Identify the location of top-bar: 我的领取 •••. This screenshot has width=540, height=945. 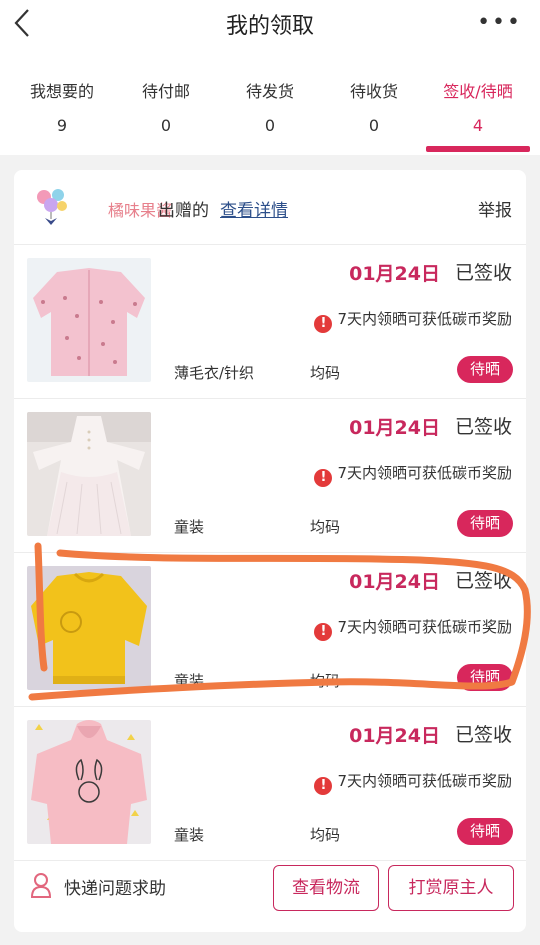
(270, 24).